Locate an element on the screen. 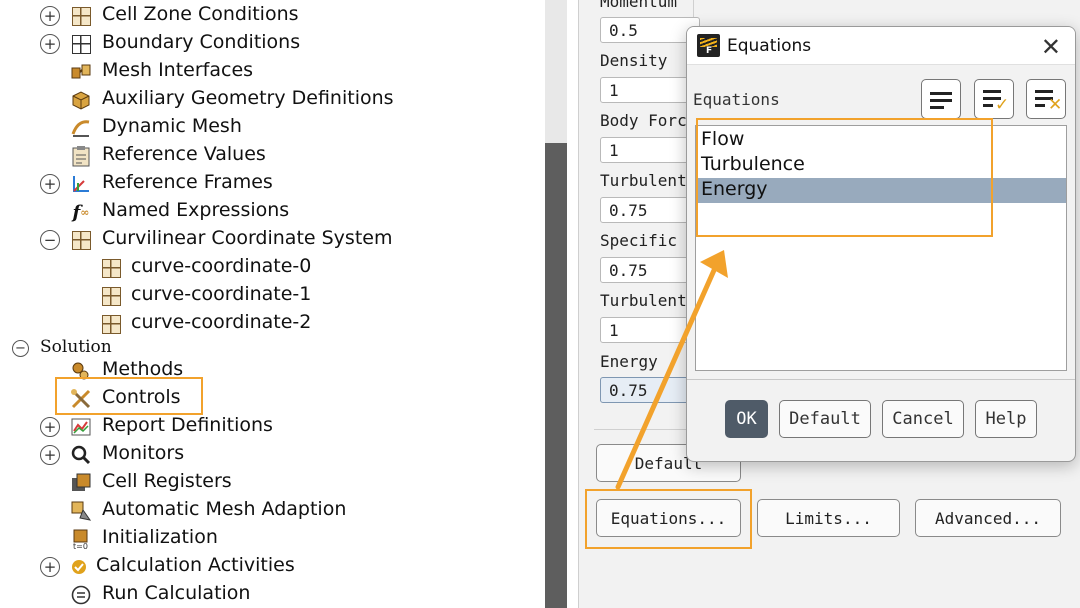  axes-icon is located at coordinates (81, 184).